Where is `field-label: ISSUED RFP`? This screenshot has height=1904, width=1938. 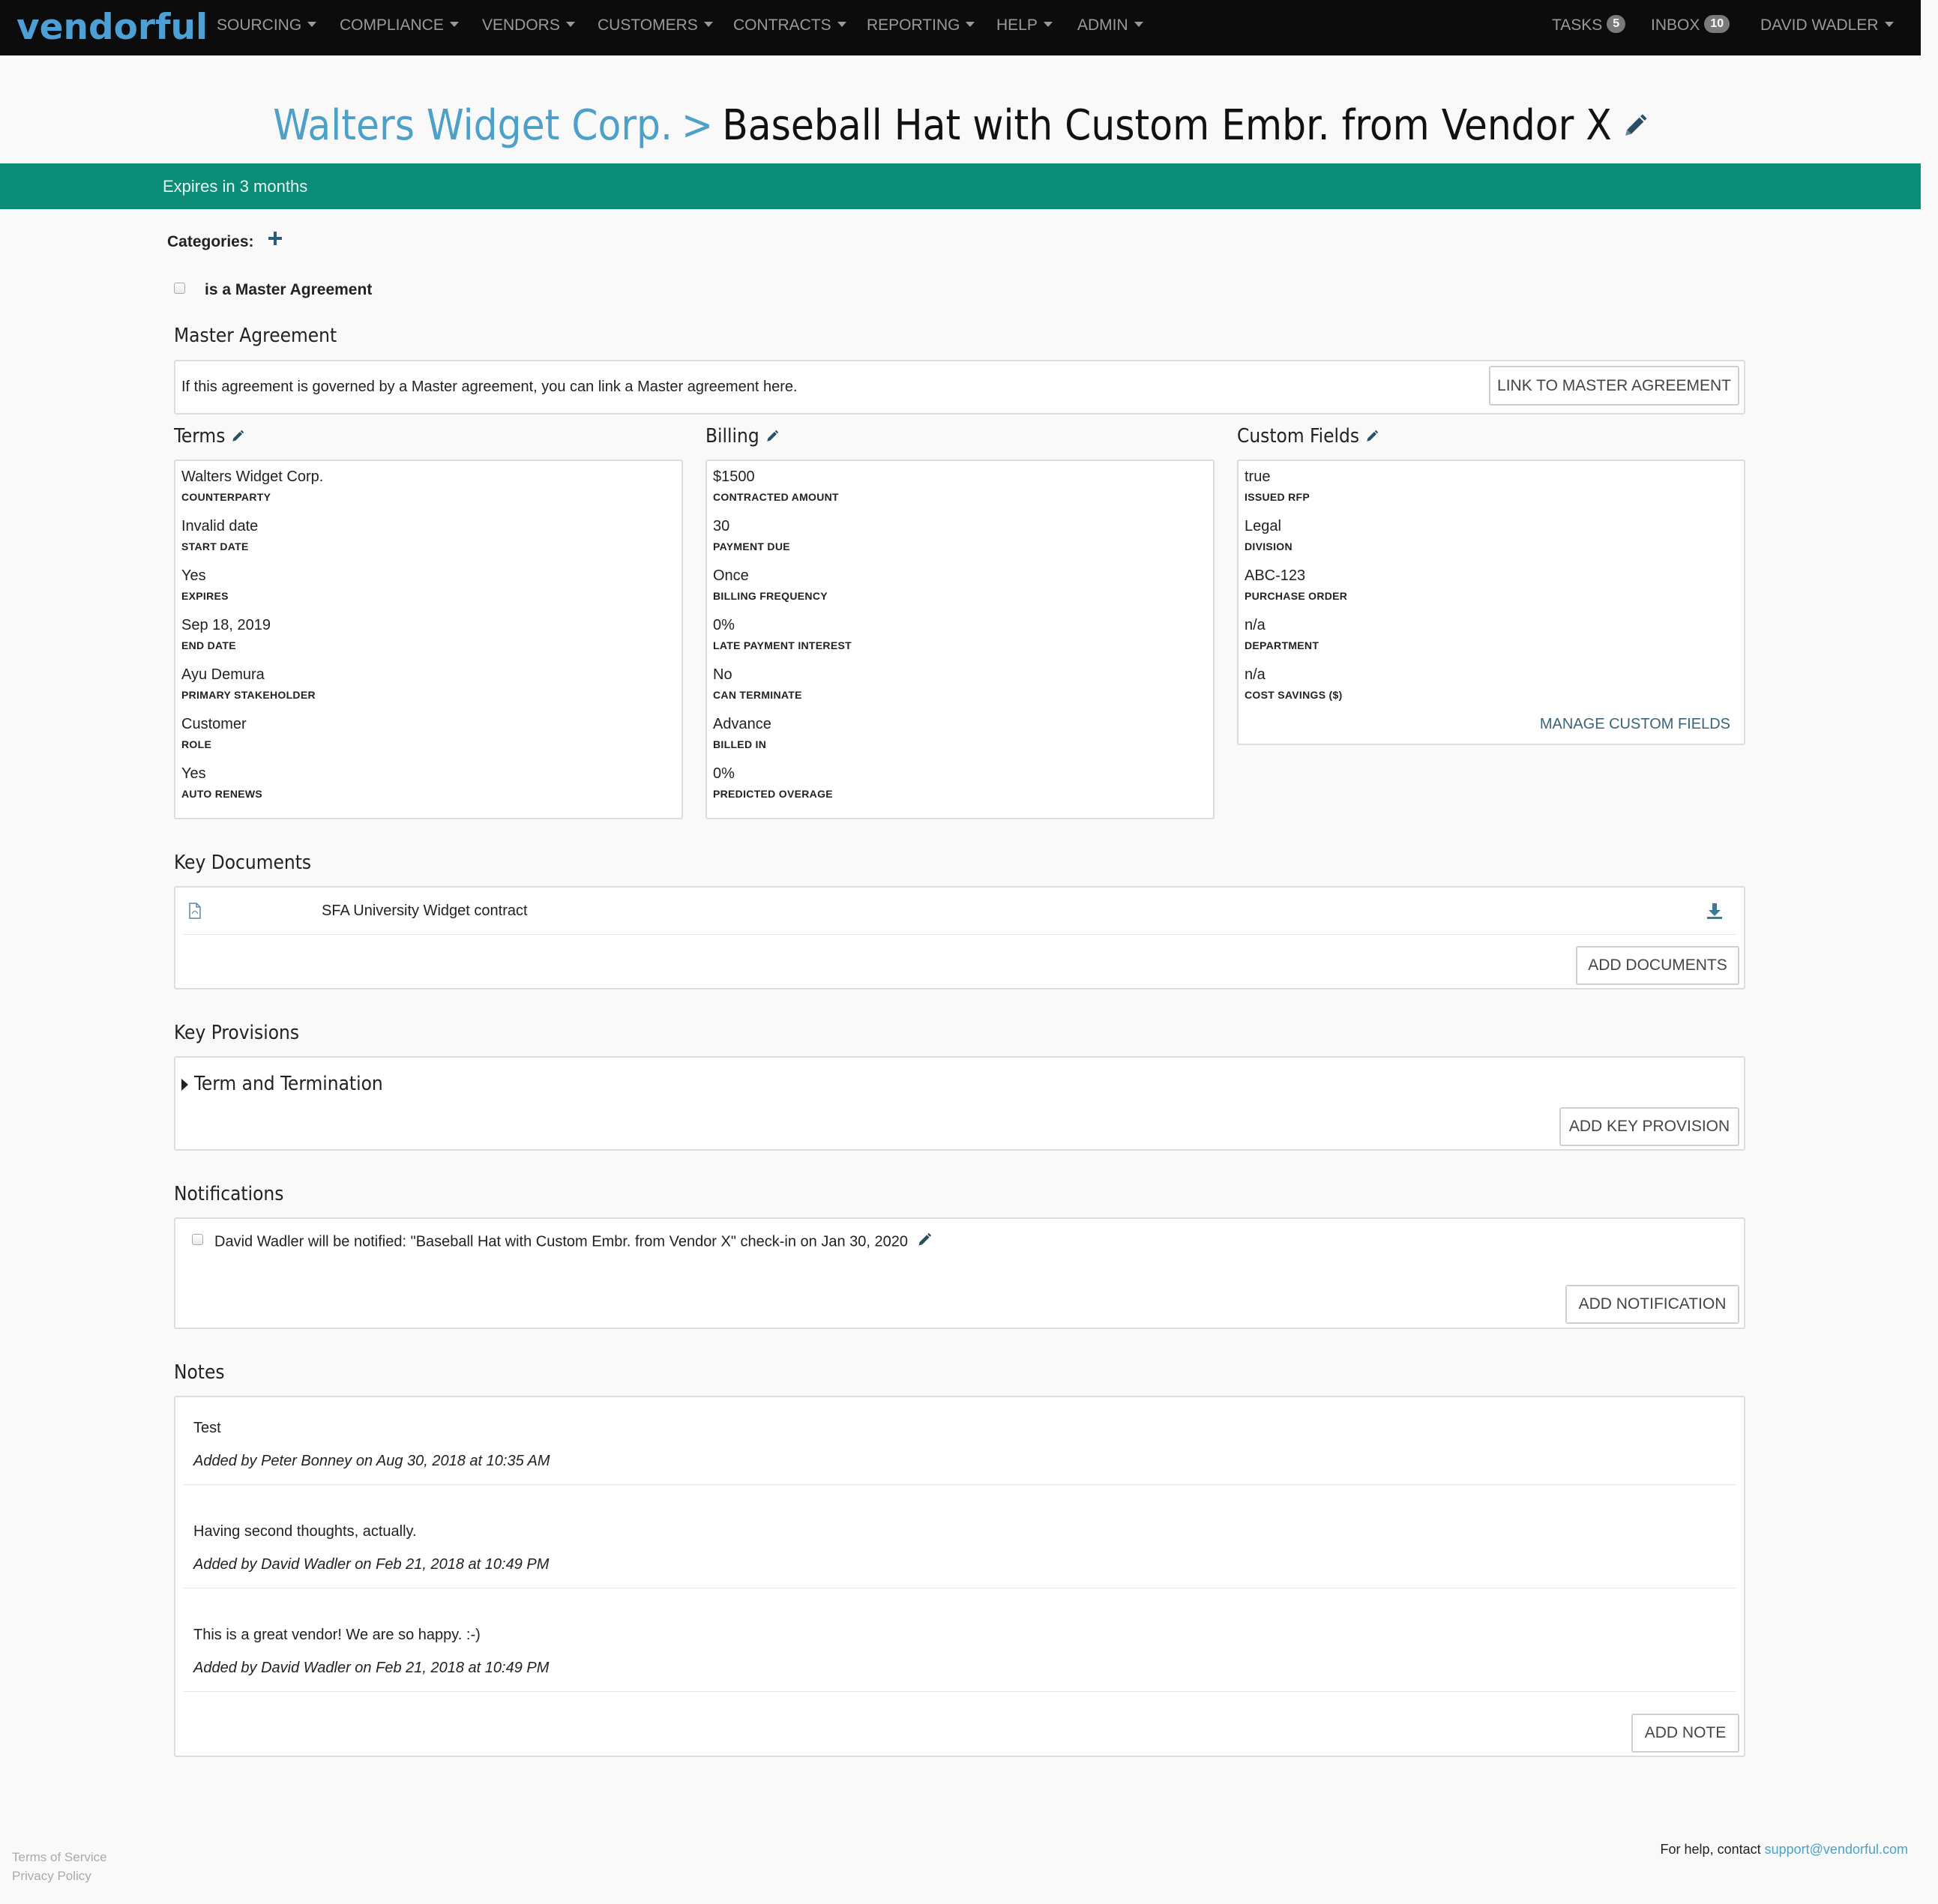
field-label: ISSUED RFP is located at coordinates (1277, 497).